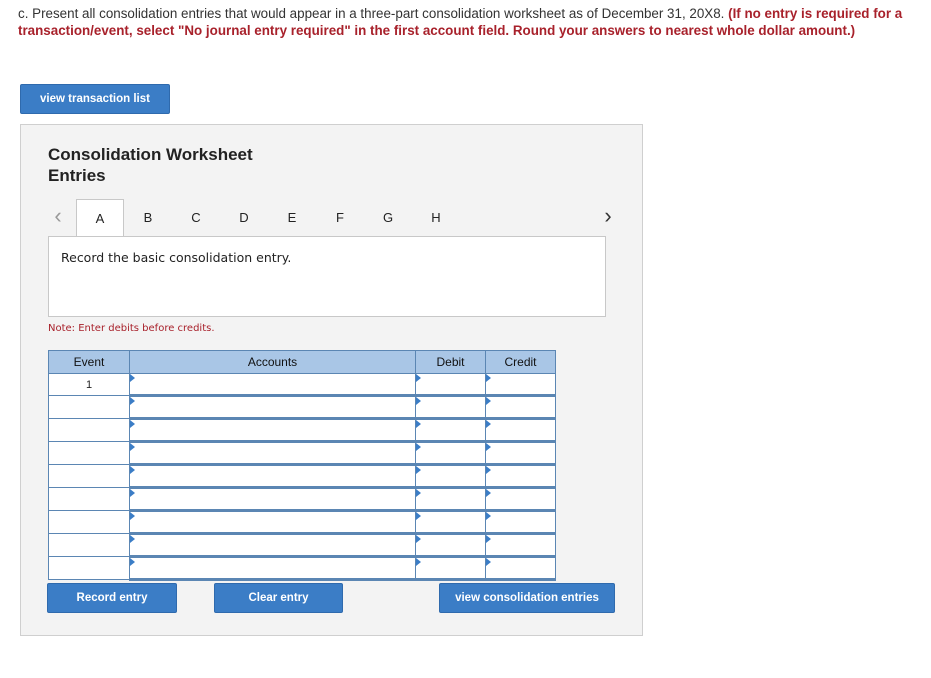 This screenshot has height=678, width=931. Describe the element at coordinates (388, 217) in the screenshot. I see `tab-g: G` at that location.